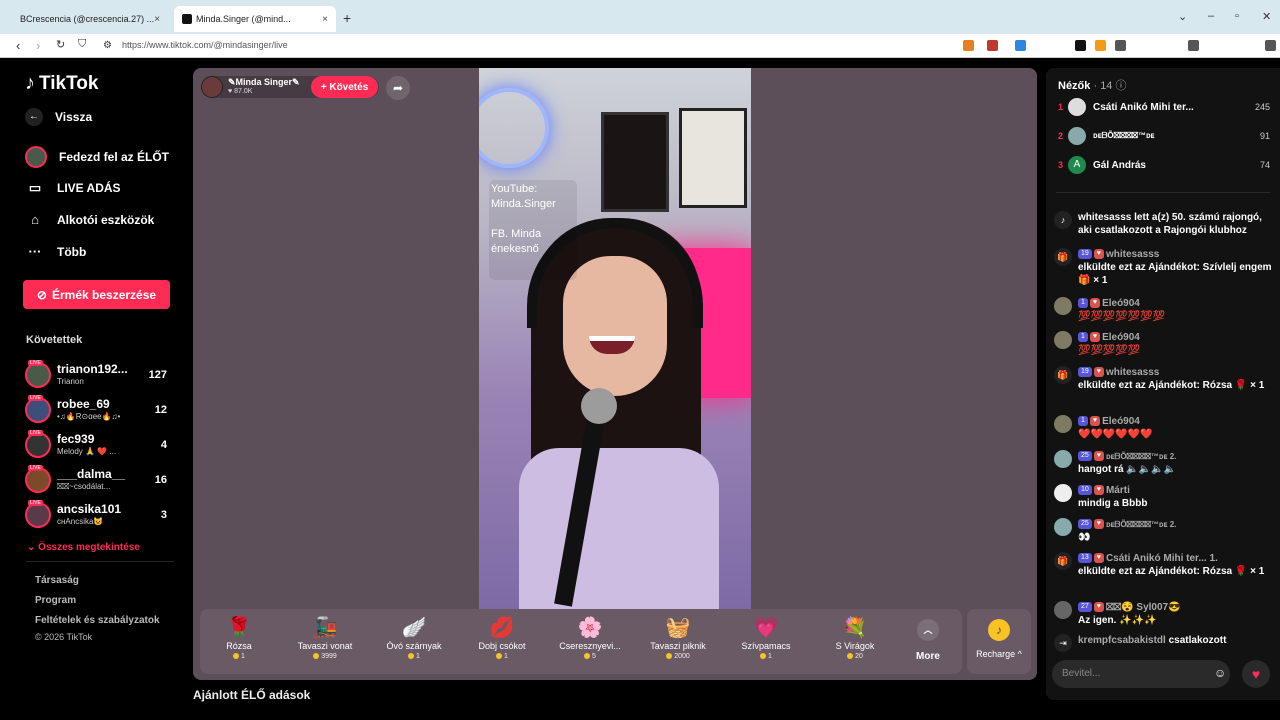  What do you see at coordinates (61, 83) in the screenshot?
I see `tiktok-logo: ♪ TikTok` at bounding box center [61, 83].